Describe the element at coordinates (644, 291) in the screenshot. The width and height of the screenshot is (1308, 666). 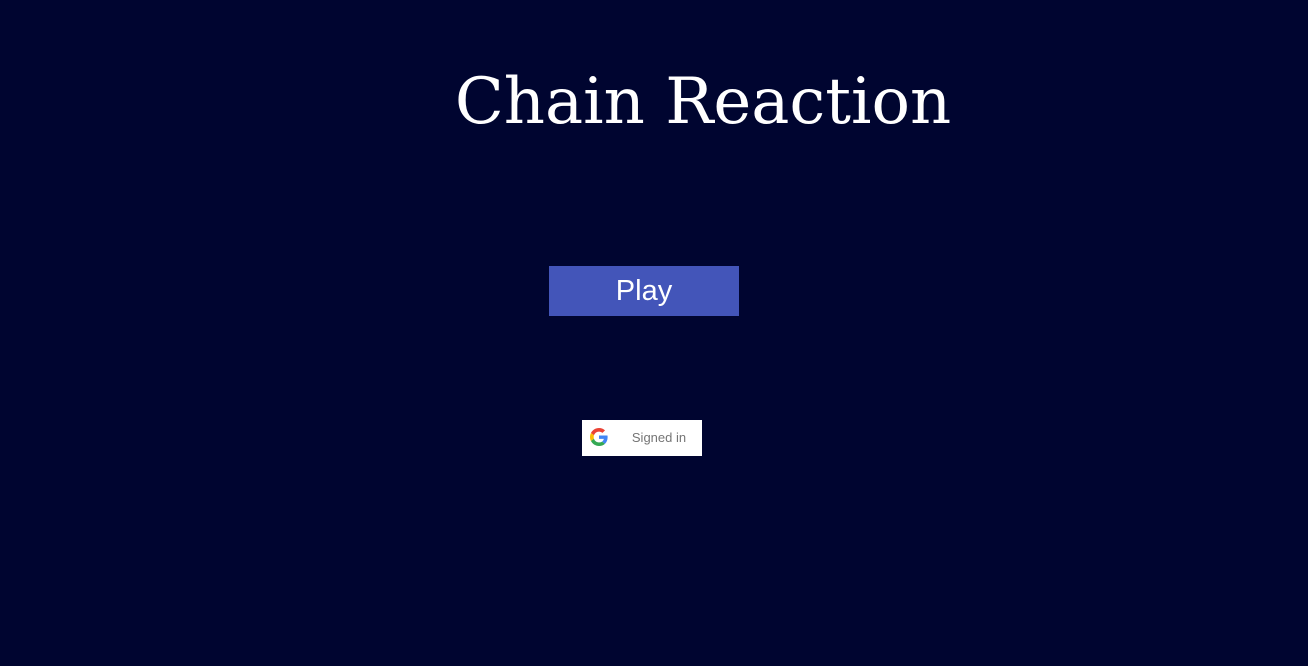
I see `play-button: Play` at that location.